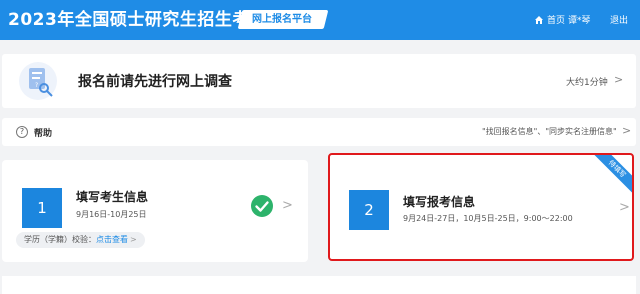 Image resolution: width=640 pixels, height=294 pixels. What do you see at coordinates (60, 239) in the screenshot?
I see `verify-label: 学历（学籍）校验：` at bounding box center [60, 239].